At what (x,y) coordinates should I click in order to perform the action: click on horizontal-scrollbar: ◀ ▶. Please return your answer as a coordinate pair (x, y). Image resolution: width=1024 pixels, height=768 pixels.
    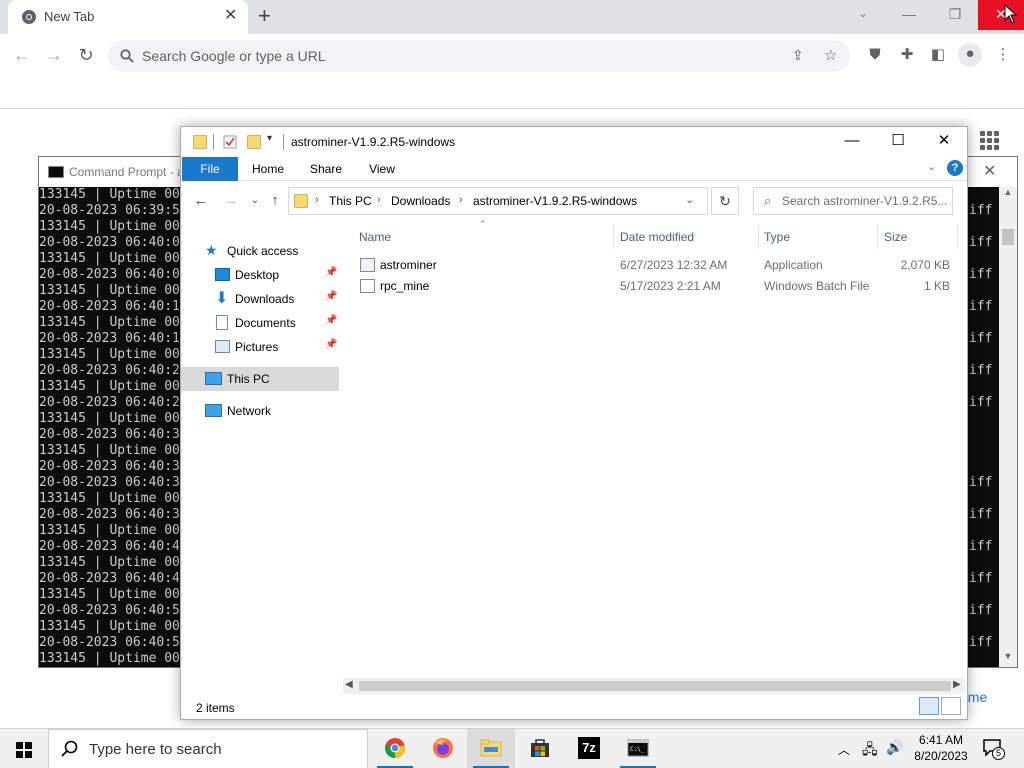
    Looking at the image, I should click on (654, 686).